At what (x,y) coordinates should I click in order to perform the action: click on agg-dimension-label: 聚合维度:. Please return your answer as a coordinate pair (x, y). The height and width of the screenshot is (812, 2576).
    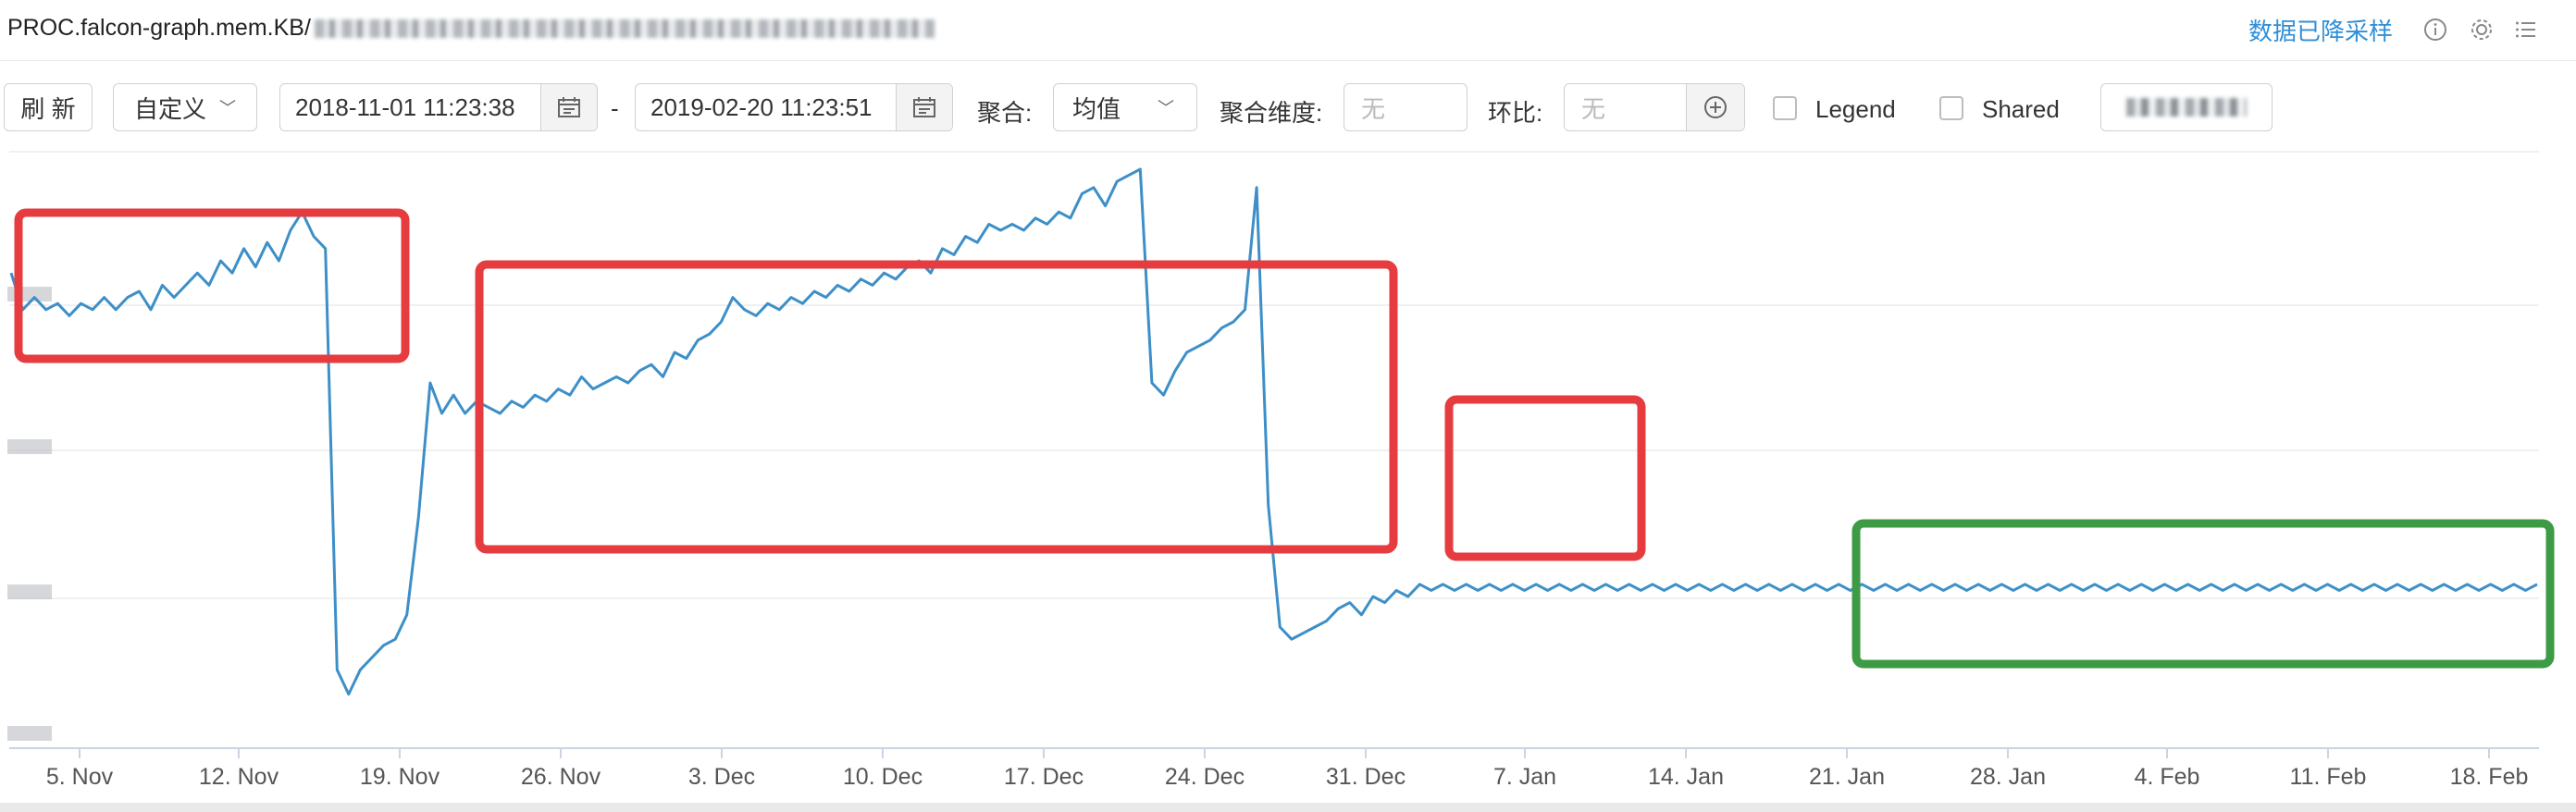
    Looking at the image, I should click on (1271, 113).